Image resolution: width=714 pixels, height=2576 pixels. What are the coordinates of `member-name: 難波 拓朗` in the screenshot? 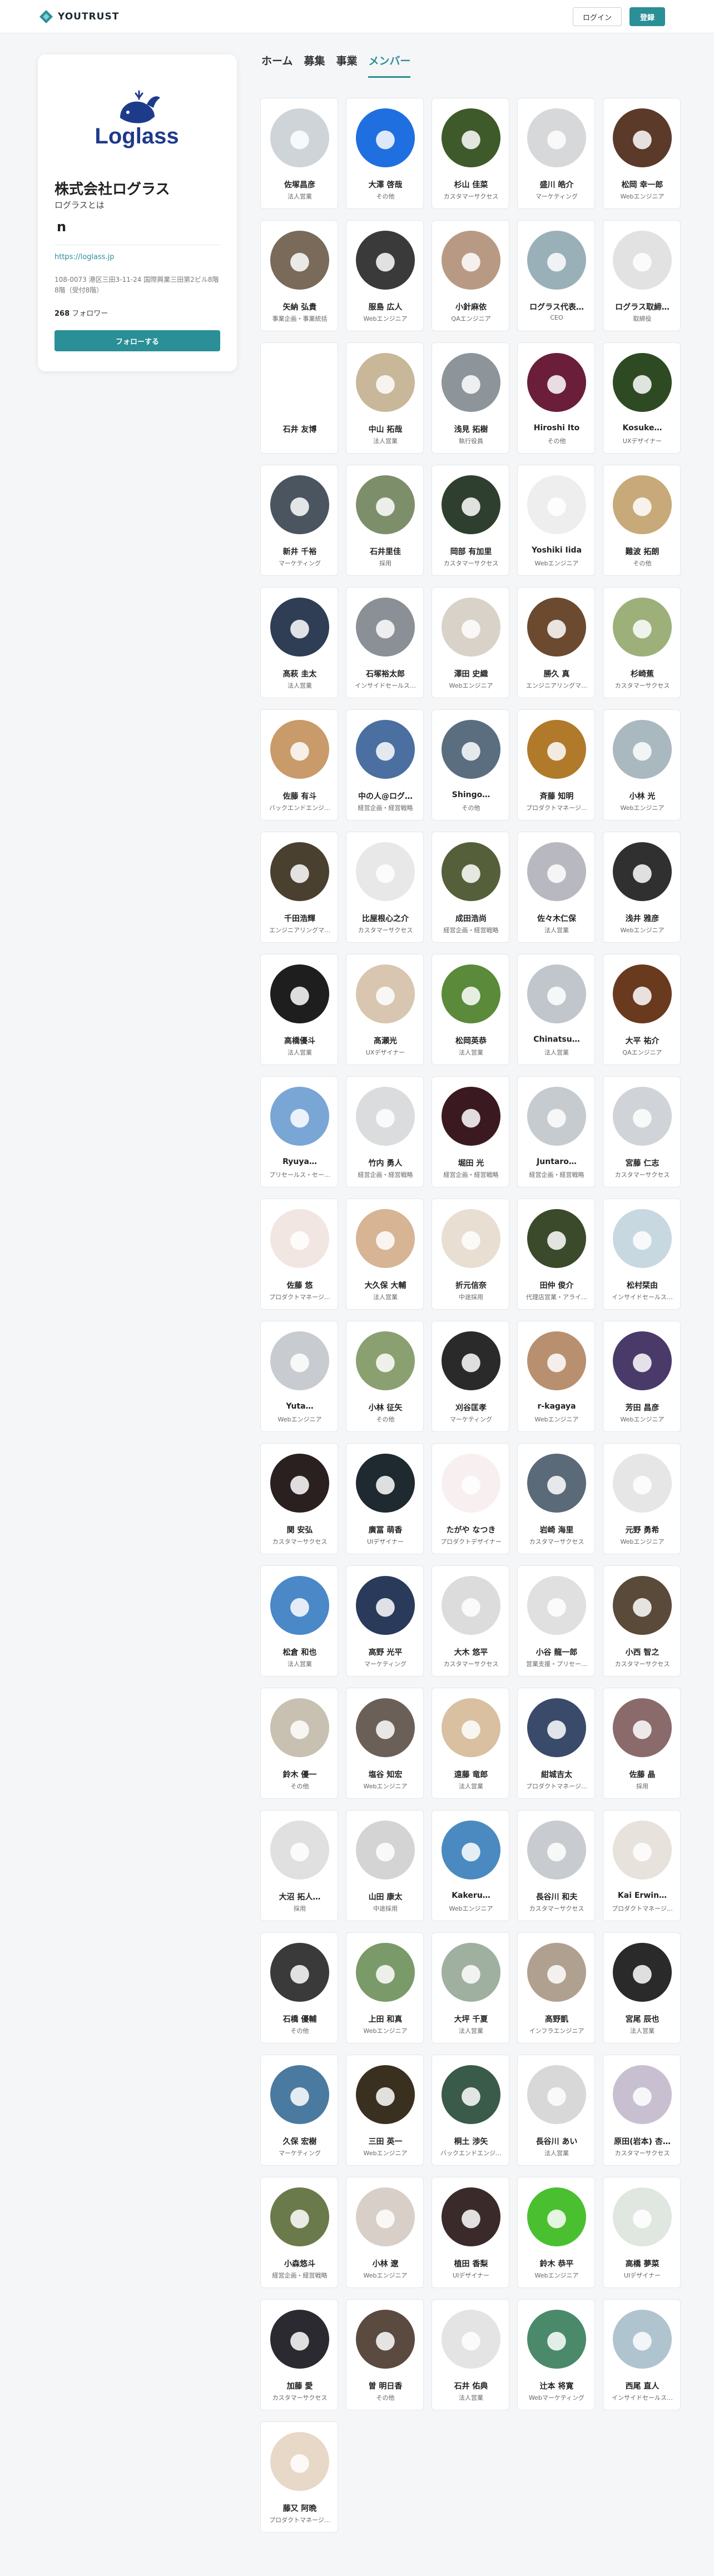 It's located at (643, 551).